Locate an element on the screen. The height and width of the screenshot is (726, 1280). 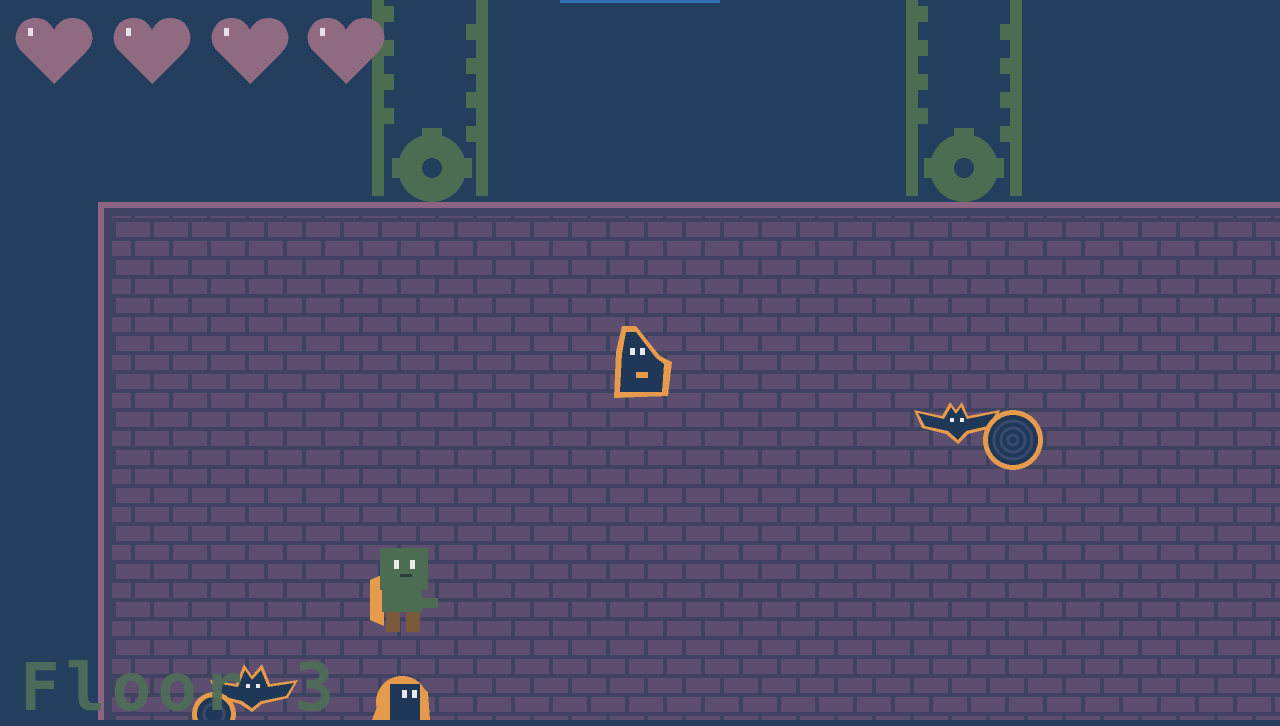
spiral-portal-icon is located at coordinates (1013, 440).